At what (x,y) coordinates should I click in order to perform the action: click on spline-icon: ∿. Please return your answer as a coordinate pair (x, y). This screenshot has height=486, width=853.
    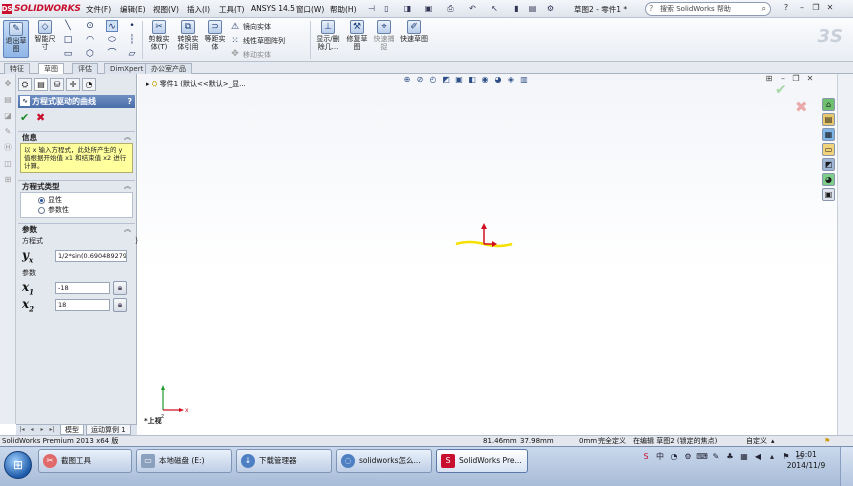
    Looking at the image, I should click on (112, 26).